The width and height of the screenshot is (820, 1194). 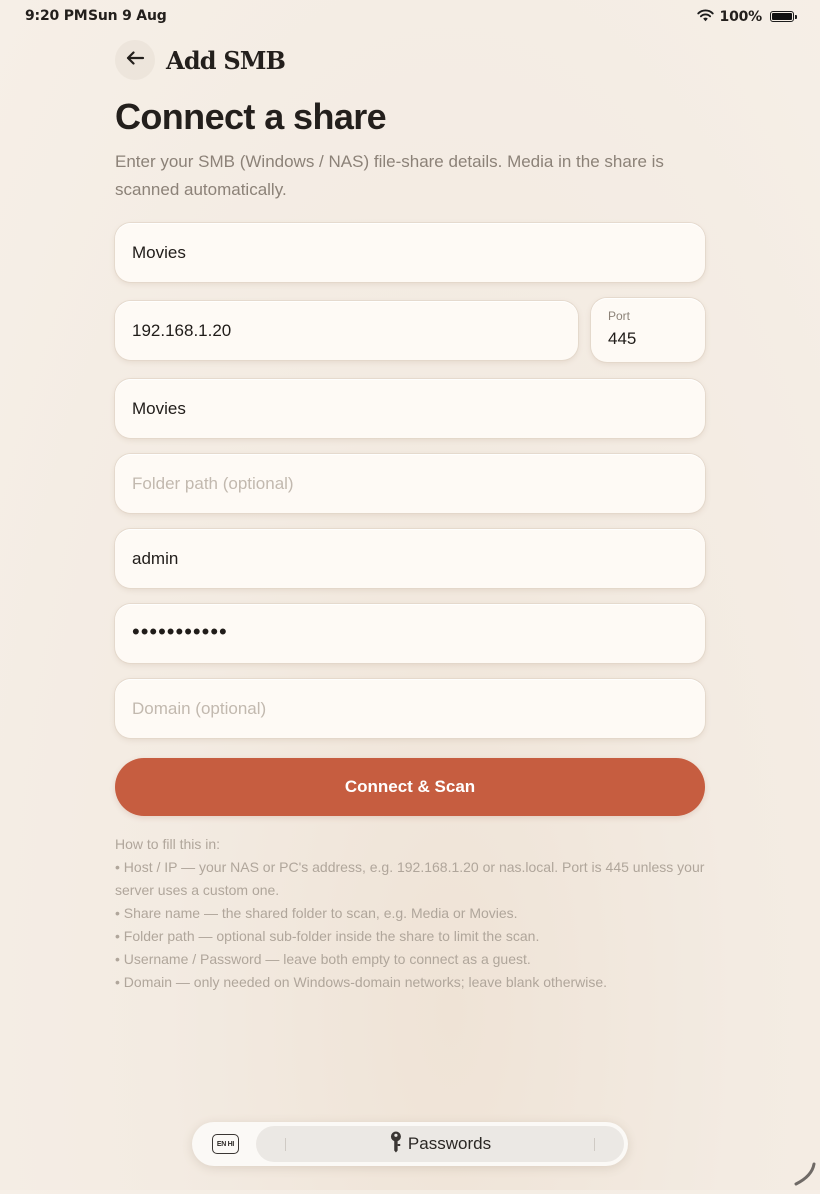 What do you see at coordinates (594, 1144) in the screenshot?
I see `suggestion-divider-right` at bounding box center [594, 1144].